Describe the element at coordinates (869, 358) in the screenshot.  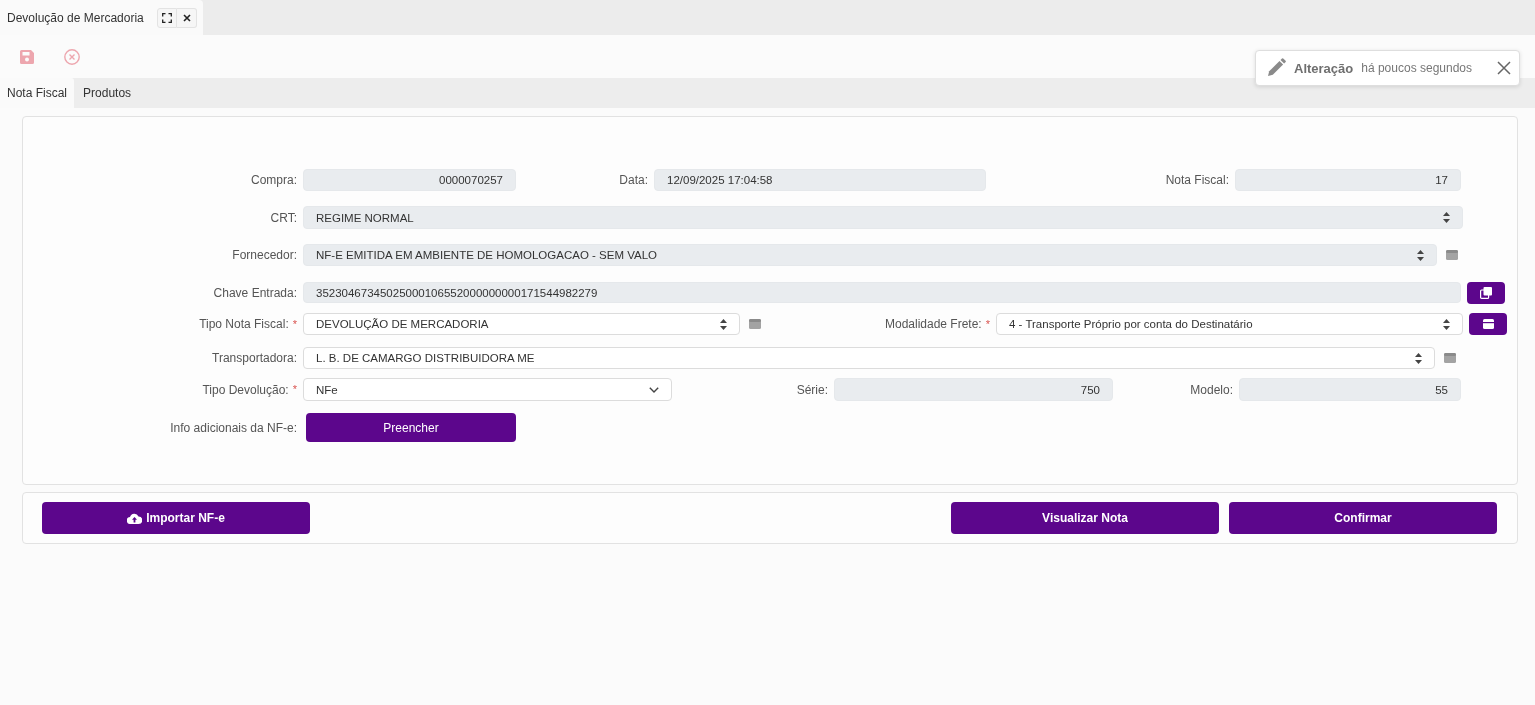
I see `select-field: L. B. DE CAMARGO DISTRIBUIDORA ME` at that location.